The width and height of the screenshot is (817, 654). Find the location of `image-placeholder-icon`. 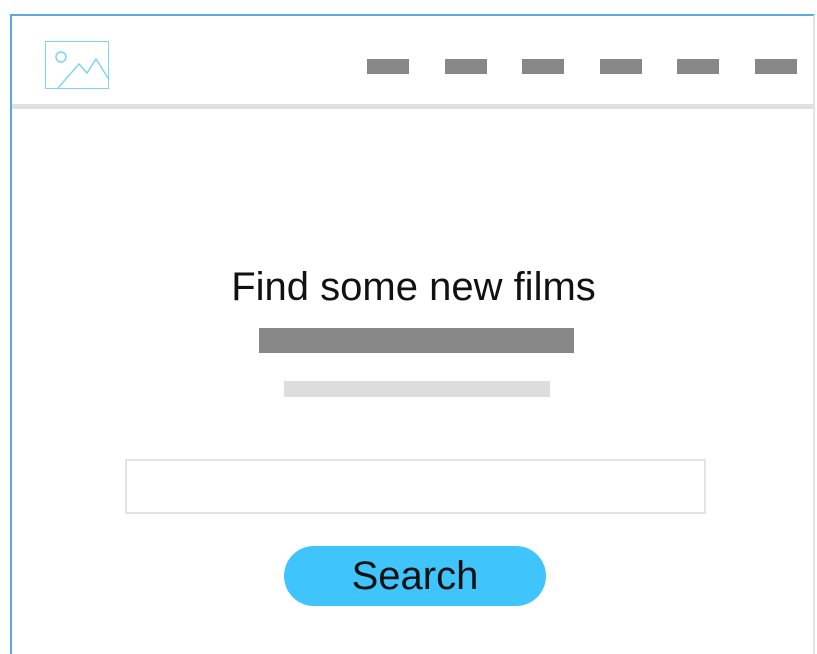

image-placeholder-icon is located at coordinates (81, 69).